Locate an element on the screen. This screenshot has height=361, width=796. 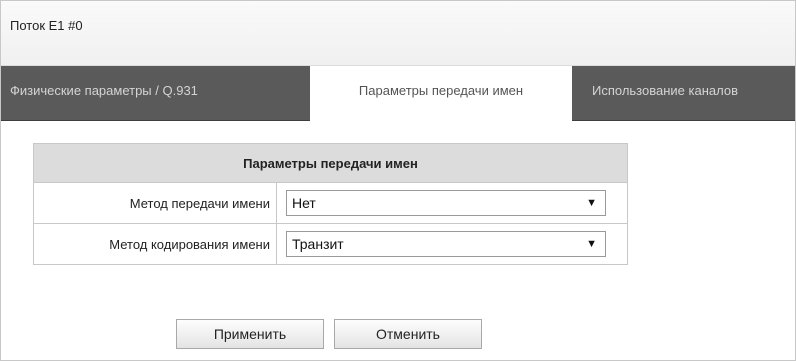
tab-name-transfer-params: Параметры передачи имен is located at coordinates (441, 94).